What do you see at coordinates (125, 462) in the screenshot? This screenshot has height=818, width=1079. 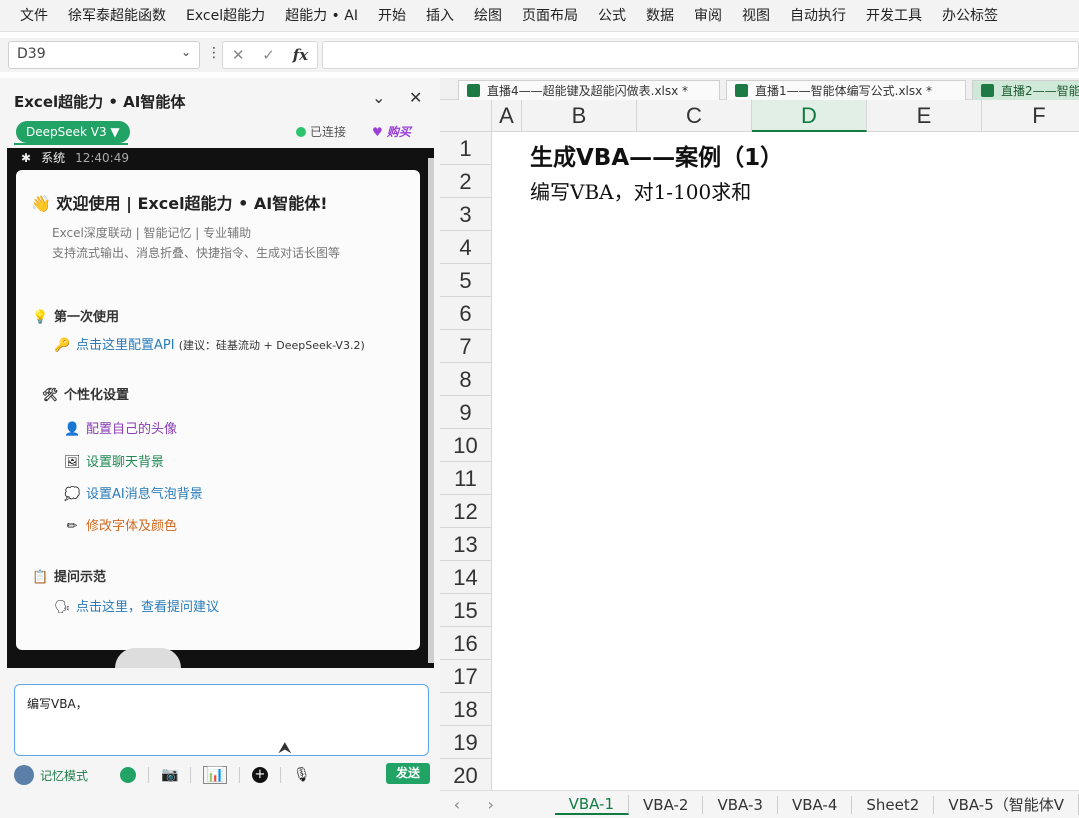 I see `personal-link-text: 设置聊天背景` at bounding box center [125, 462].